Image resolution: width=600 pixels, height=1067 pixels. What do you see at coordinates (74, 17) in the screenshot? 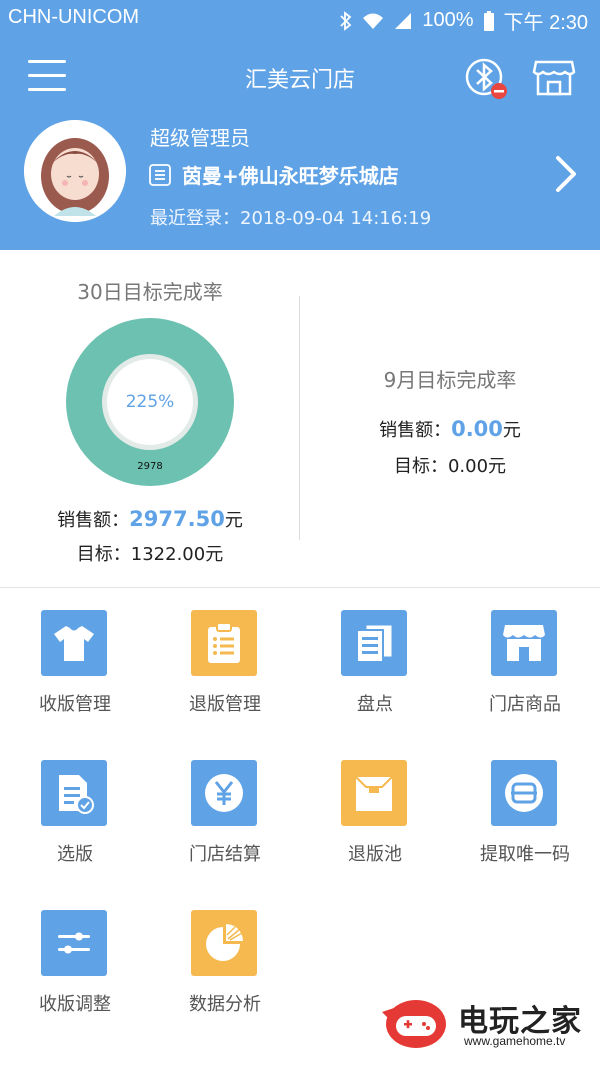
I see `carrier-name: CHN-UNICOM` at bounding box center [74, 17].